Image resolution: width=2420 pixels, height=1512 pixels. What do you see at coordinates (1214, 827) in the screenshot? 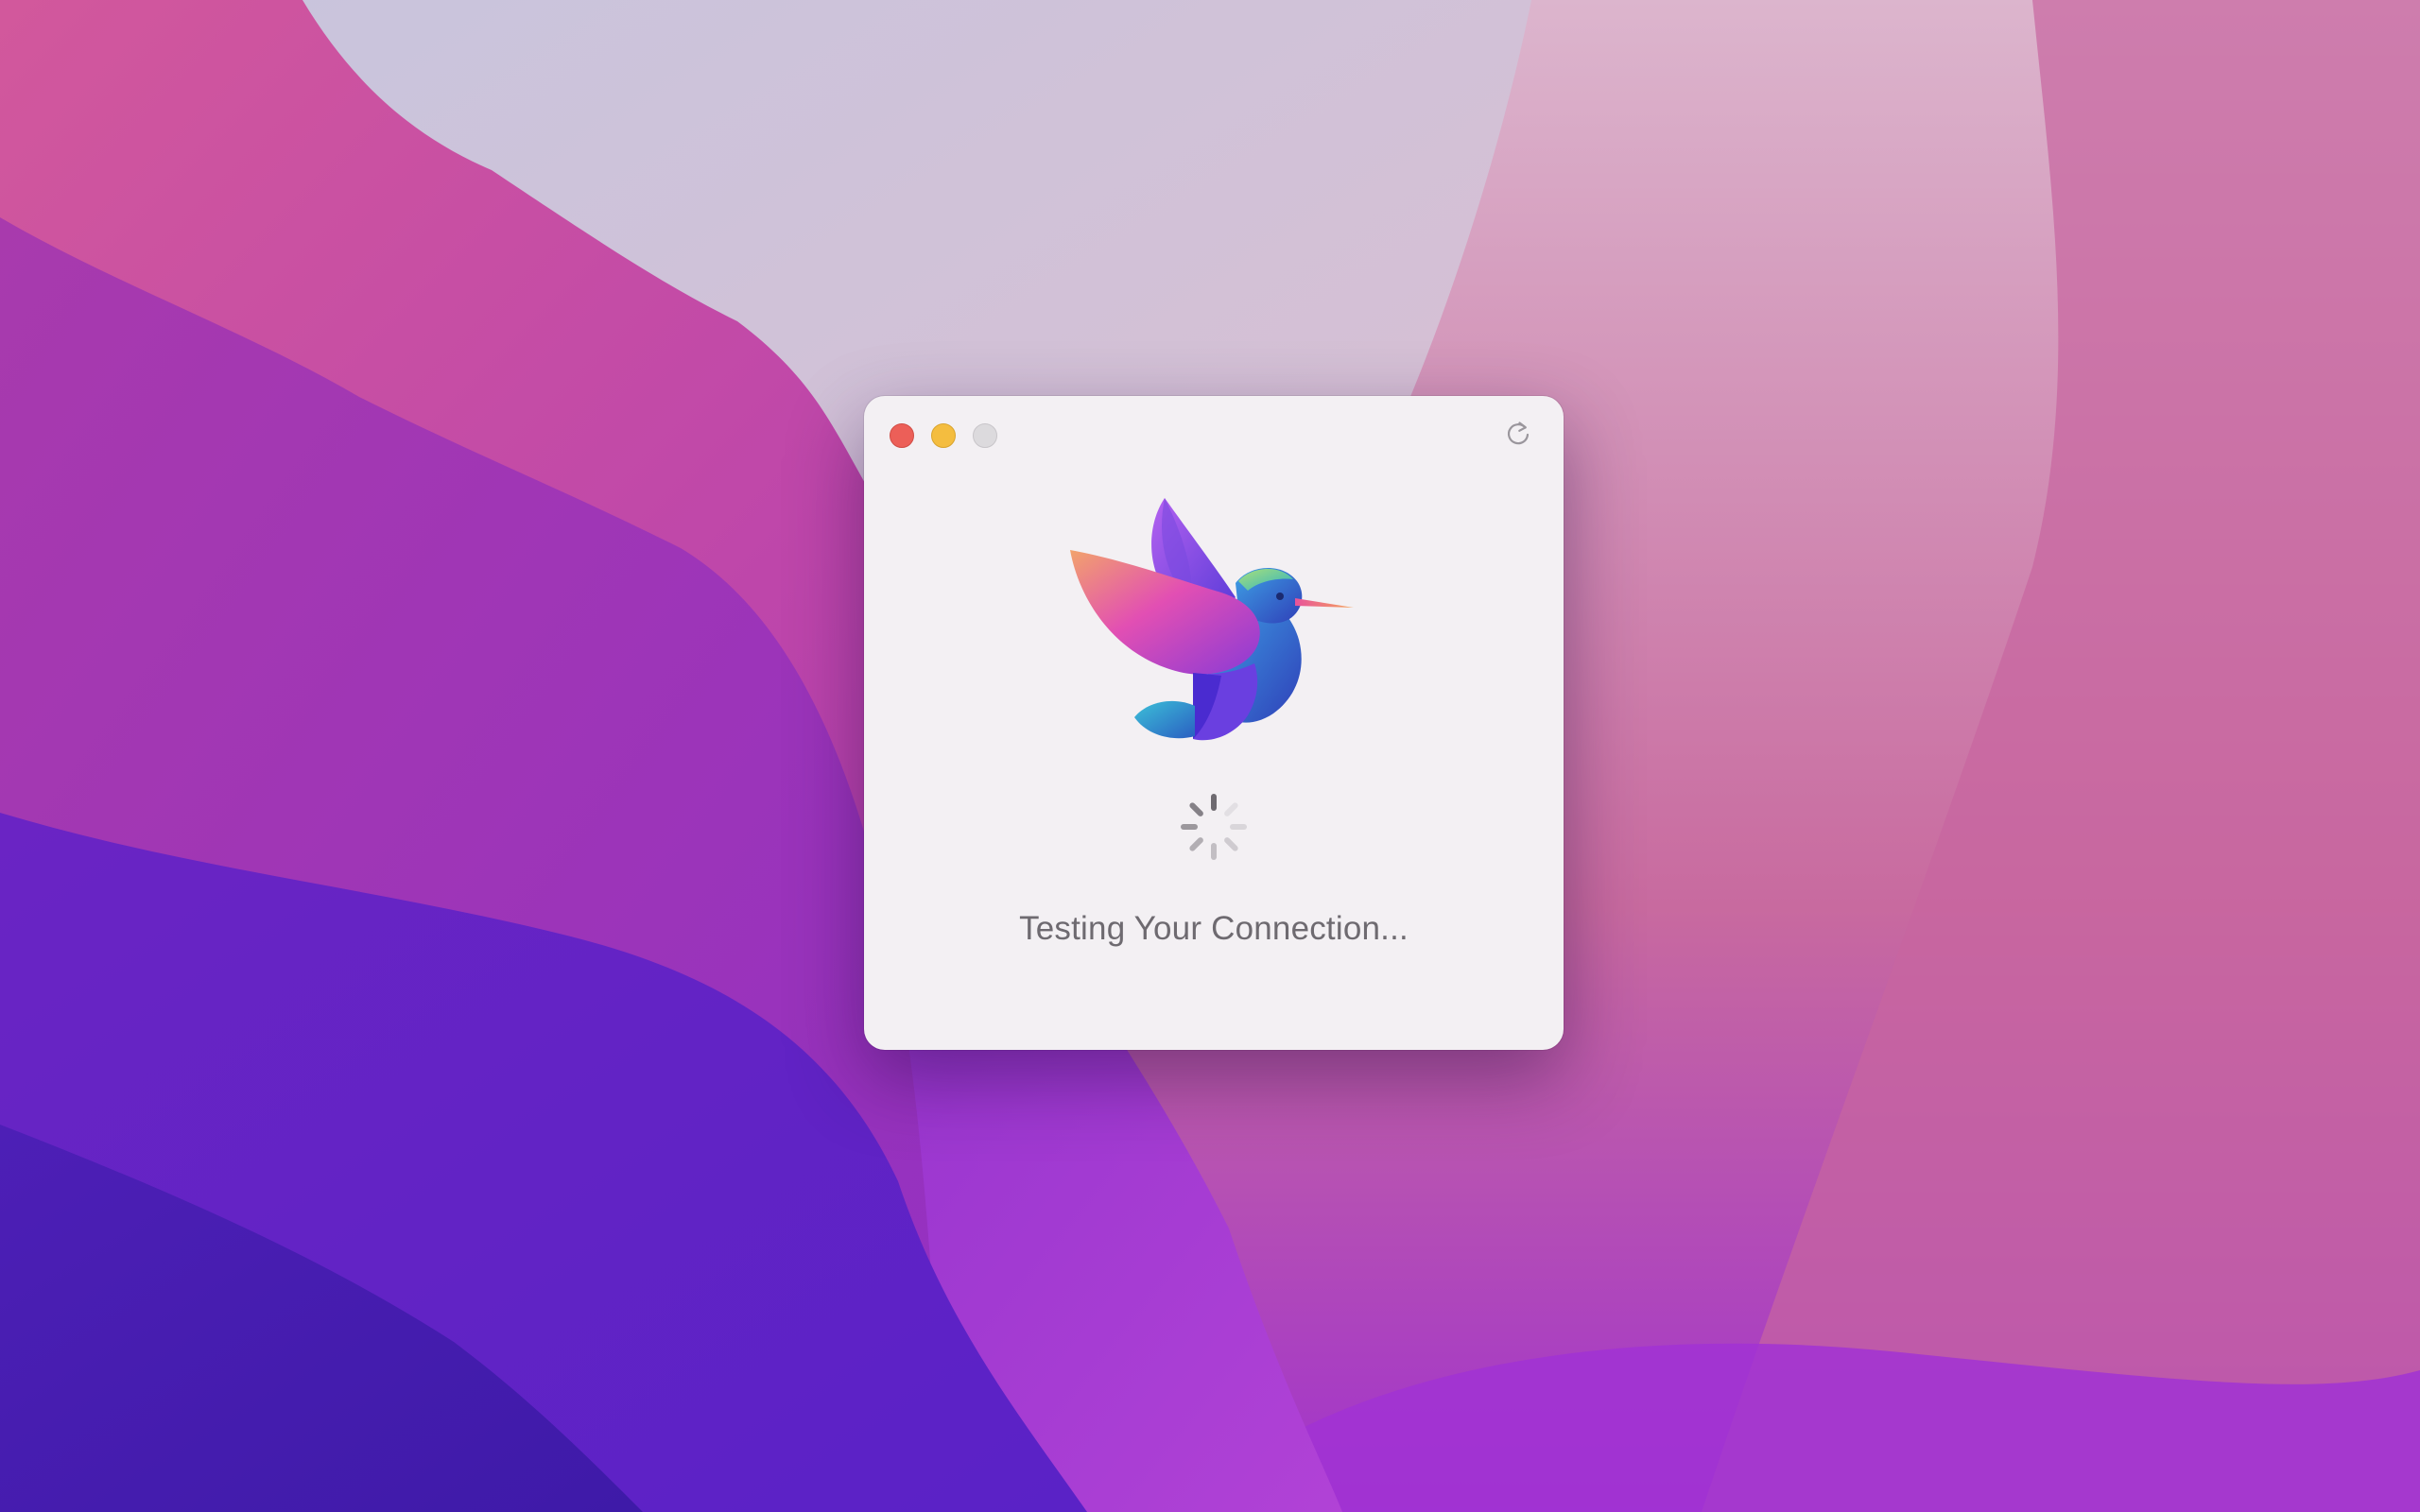
I see `loading-spinner-icon` at bounding box center [1214, 827].